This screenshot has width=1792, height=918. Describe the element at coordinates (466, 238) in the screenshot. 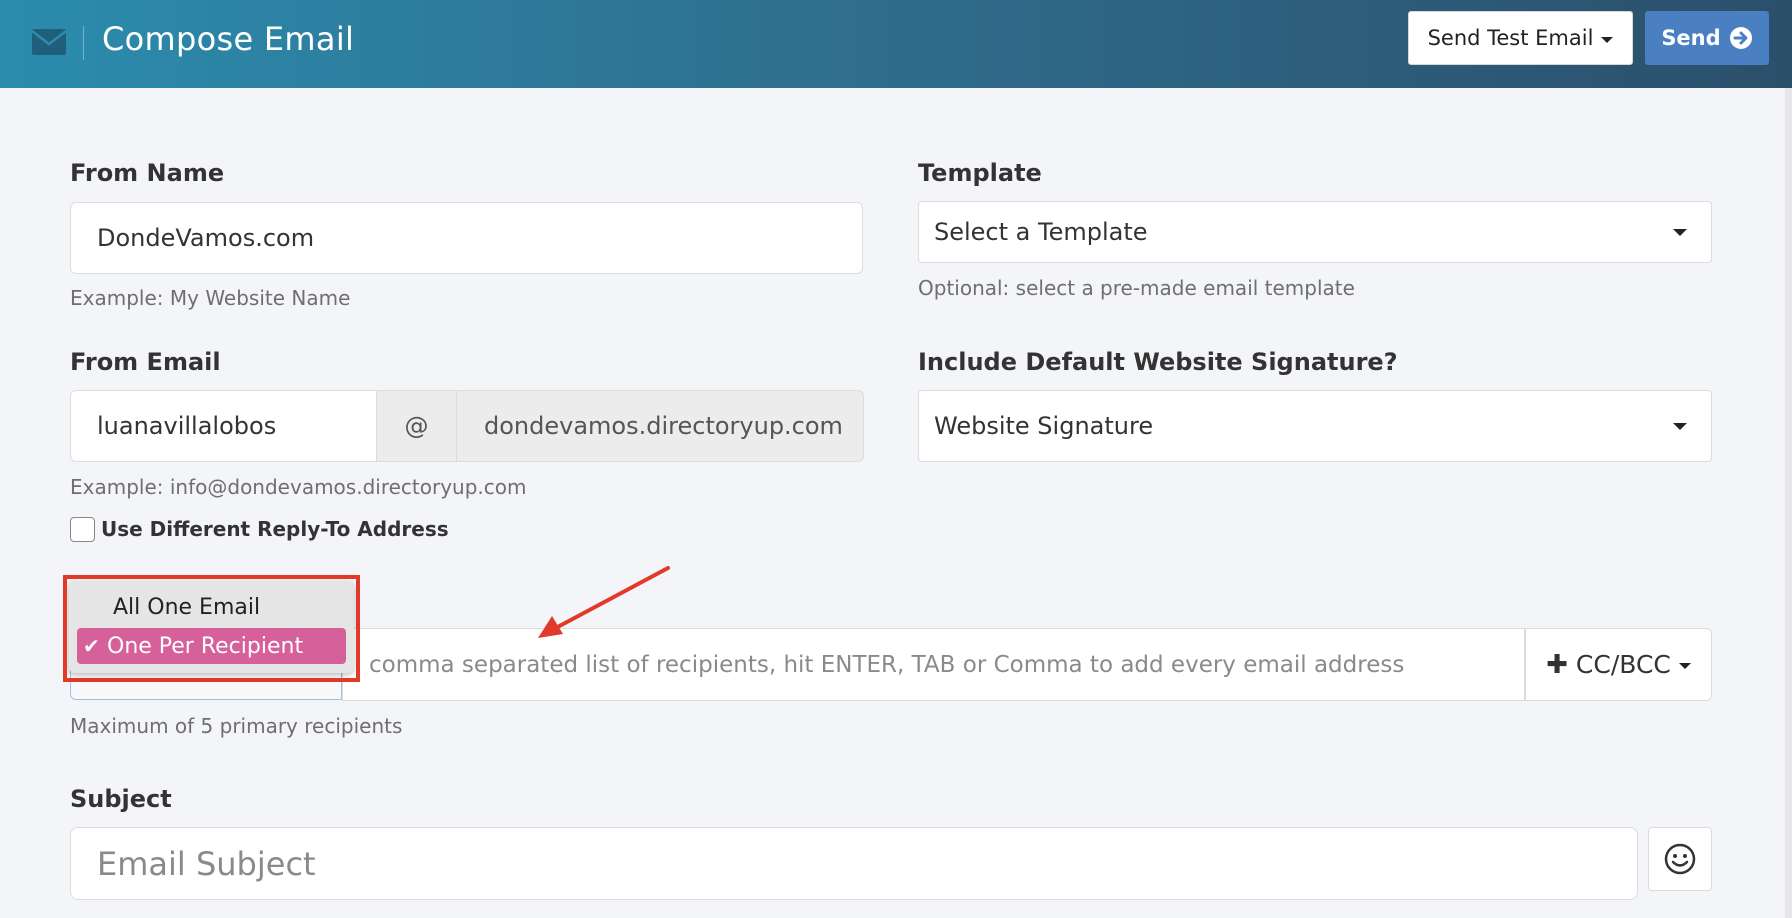

I see `from-name-input: DondeVamos.com` at that location.